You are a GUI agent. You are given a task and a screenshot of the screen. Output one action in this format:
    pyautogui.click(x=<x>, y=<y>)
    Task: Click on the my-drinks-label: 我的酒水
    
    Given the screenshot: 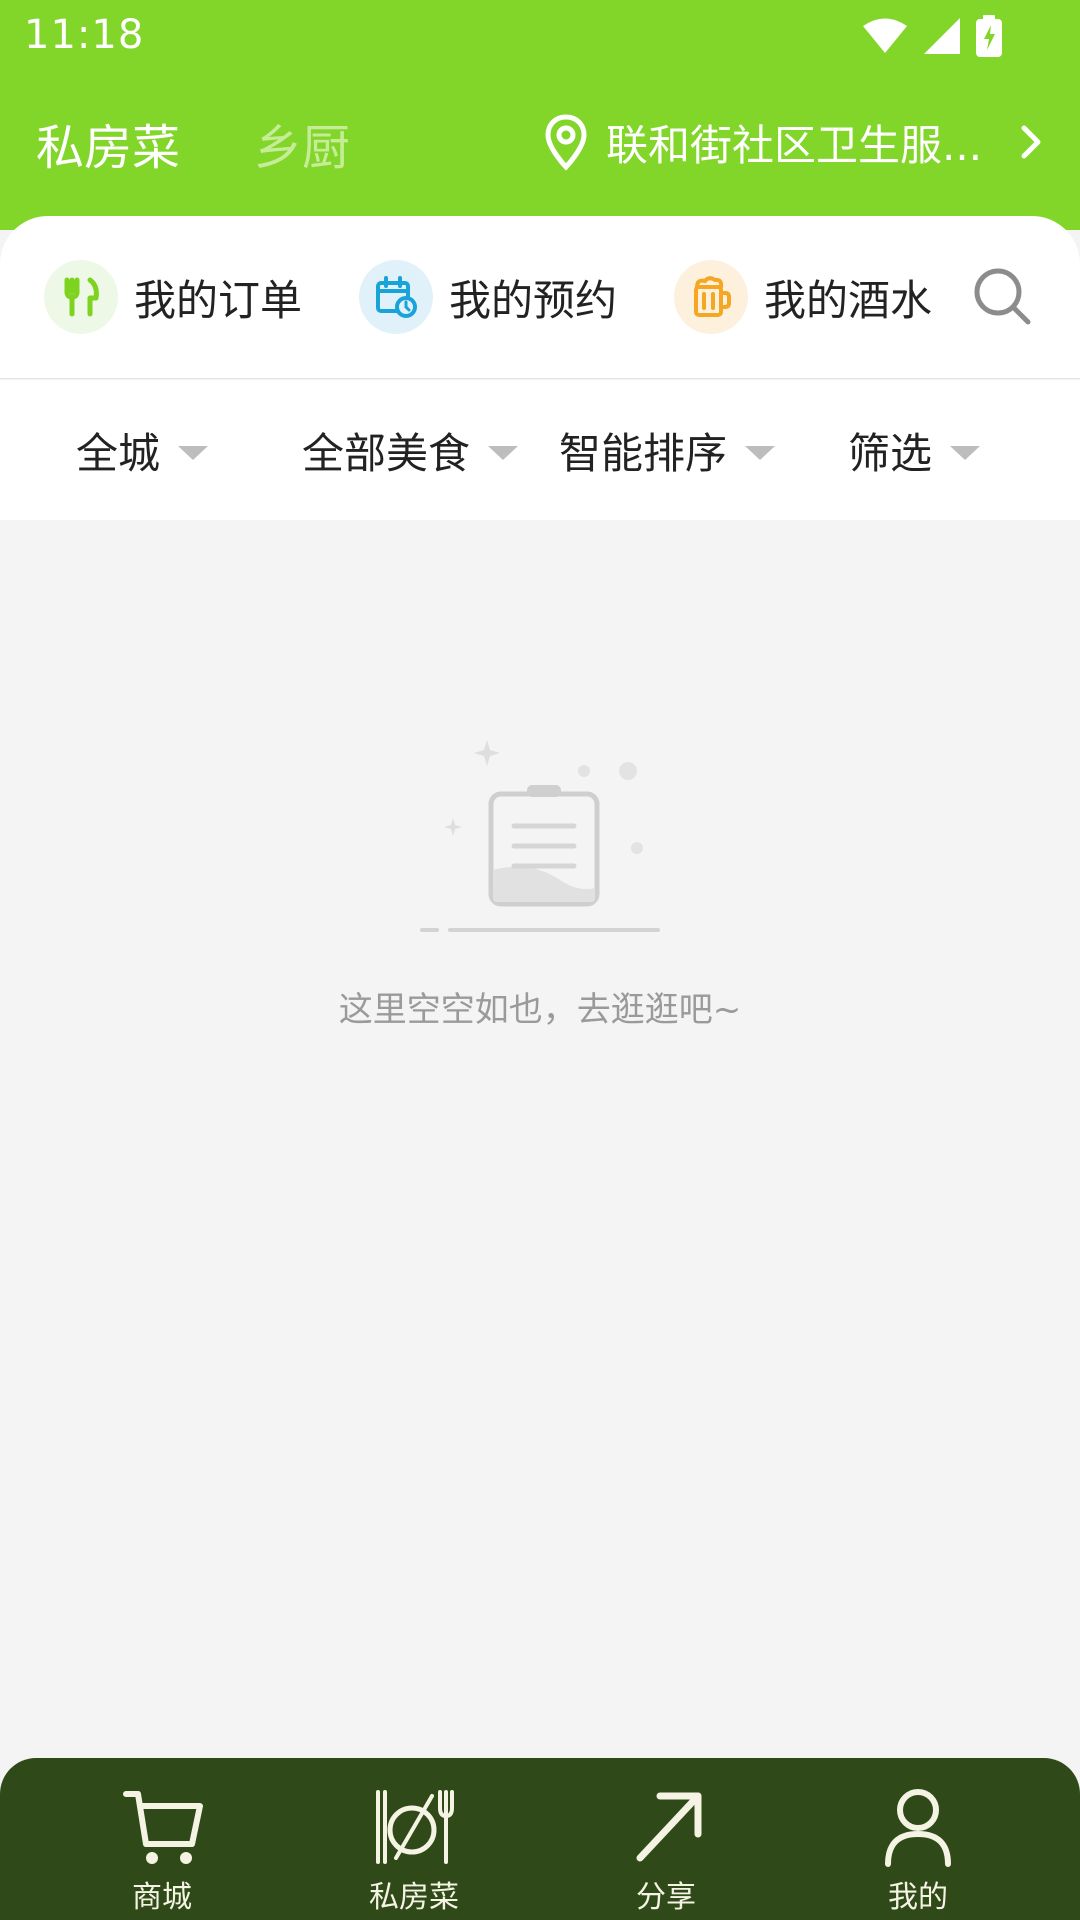 What is the action you would take?
    pyautogui.click(x=848, y=300)
    